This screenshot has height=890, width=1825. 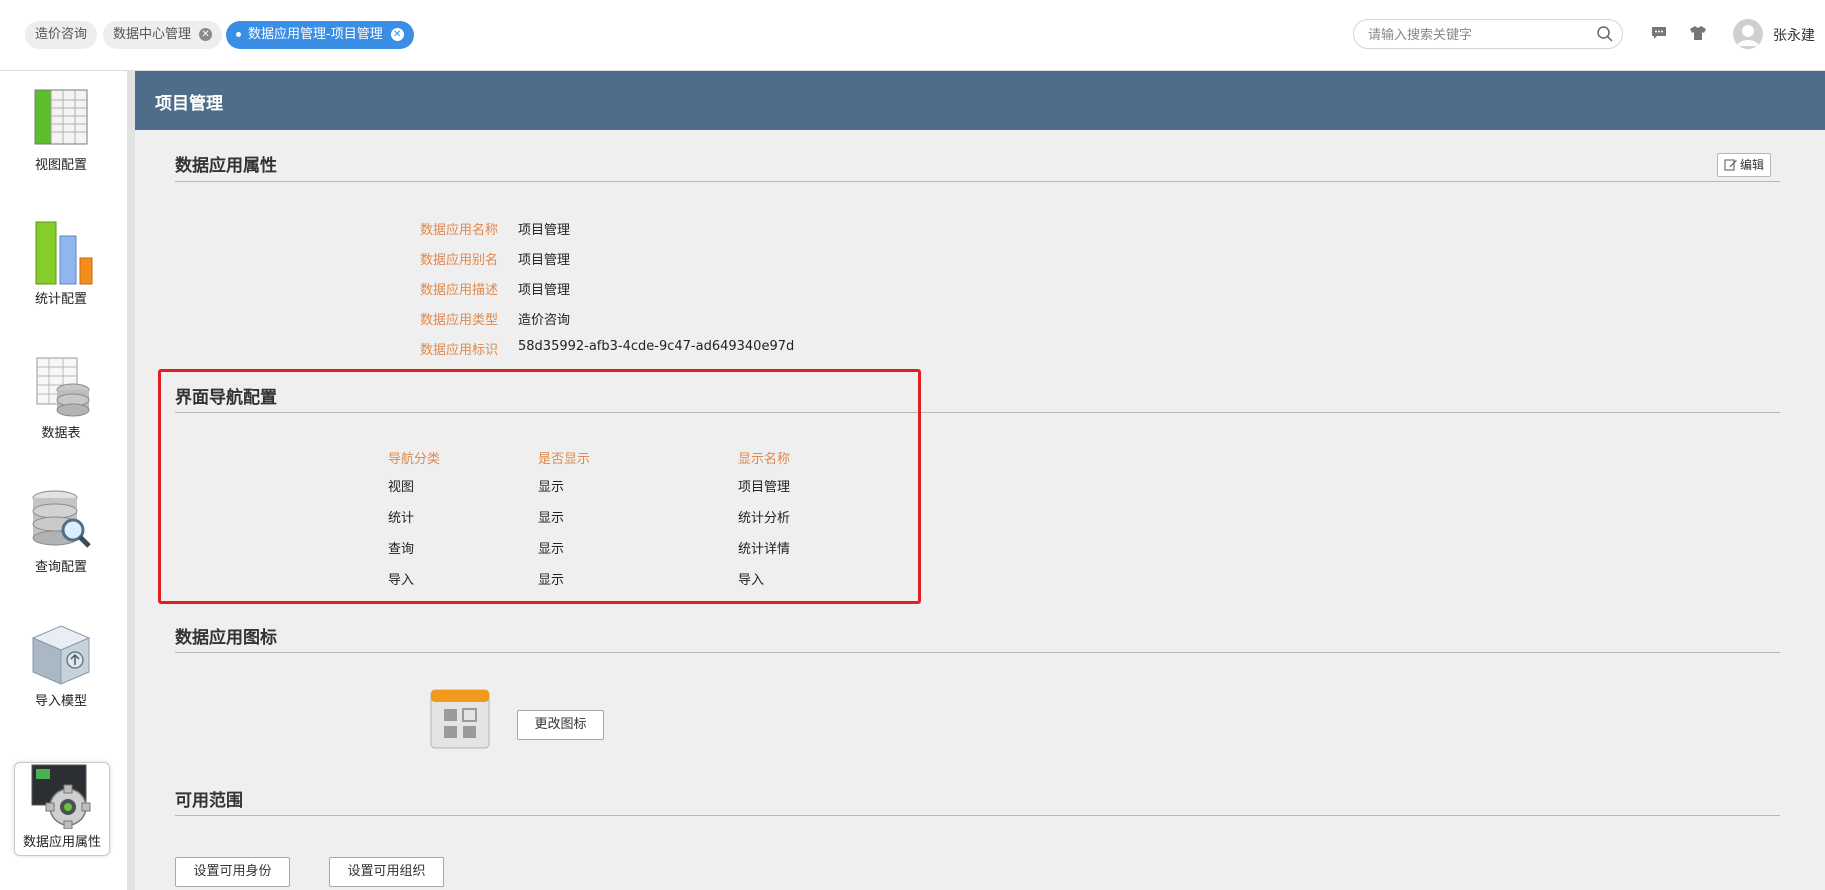 I want to click on search-input, so click(x=1475, y=35).